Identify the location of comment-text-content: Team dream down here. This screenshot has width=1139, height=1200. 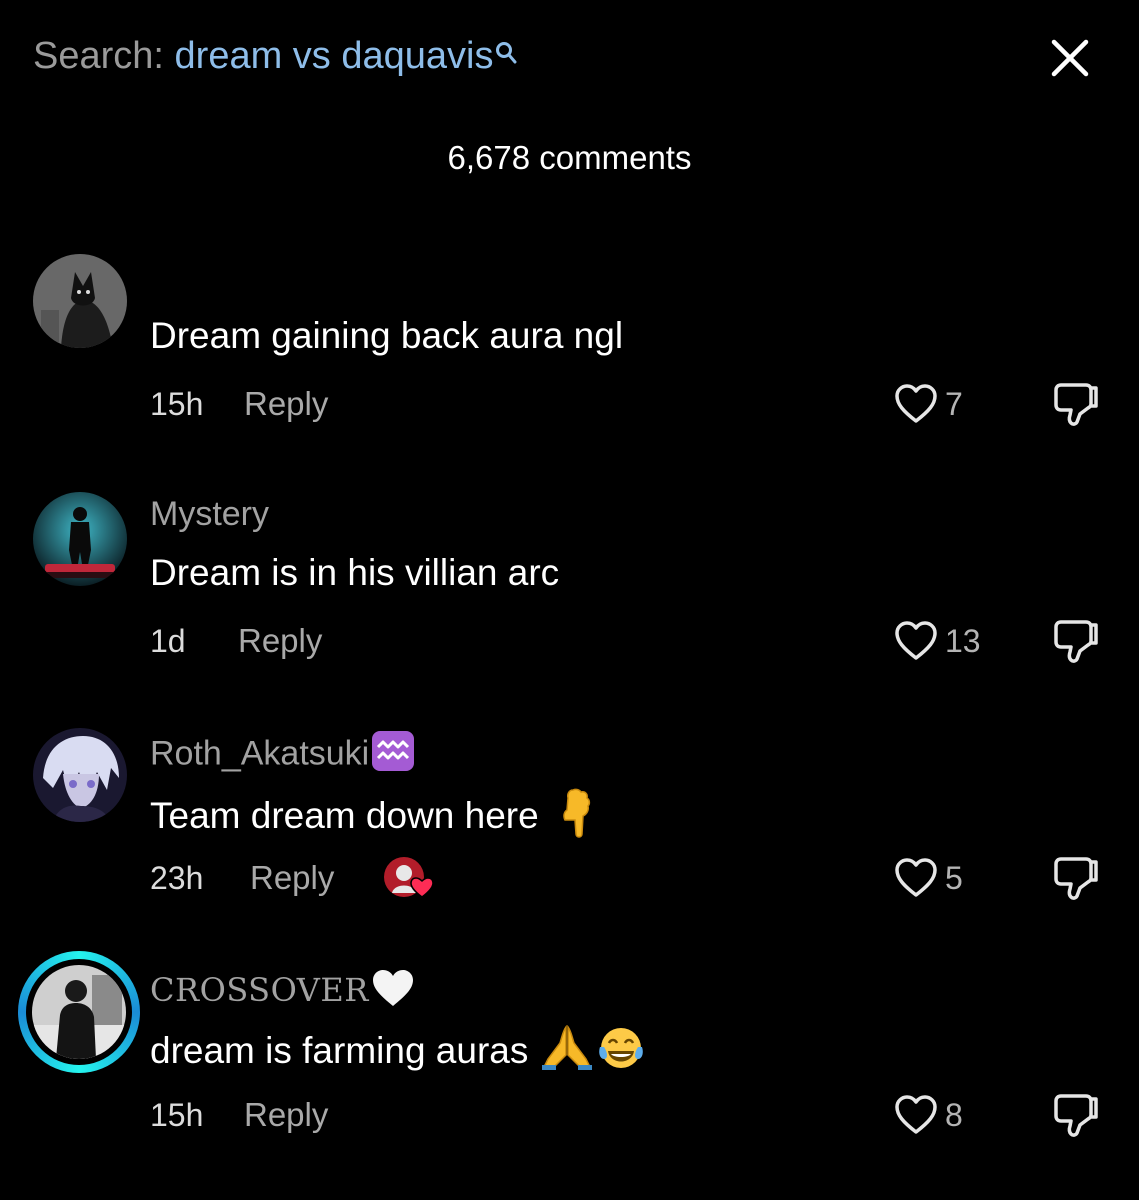
(344, 815).